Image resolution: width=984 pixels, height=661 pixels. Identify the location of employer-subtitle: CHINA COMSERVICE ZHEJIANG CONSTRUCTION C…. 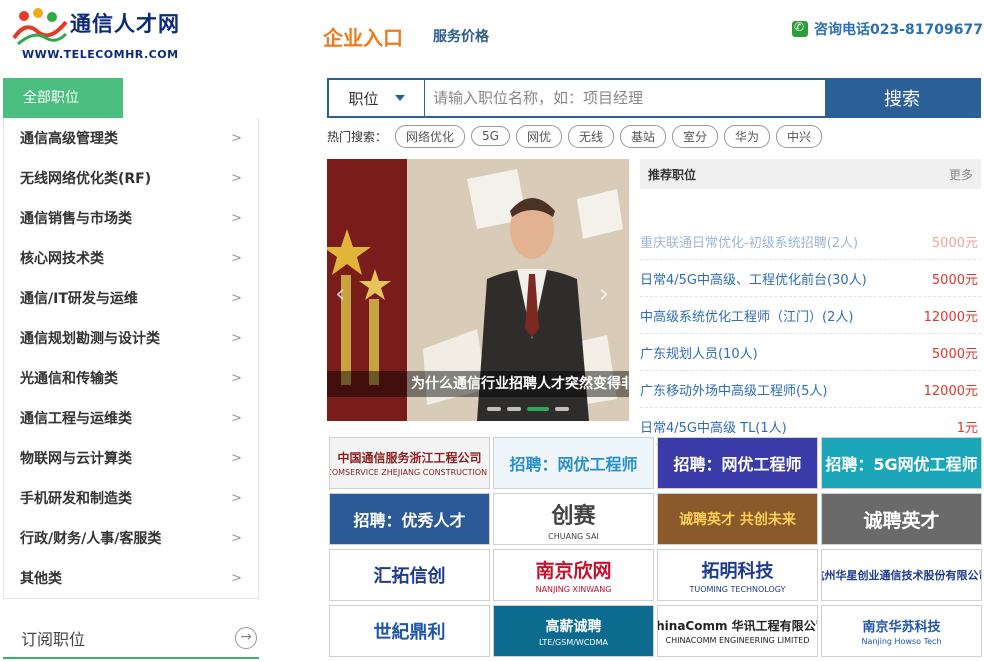
(409, 472).